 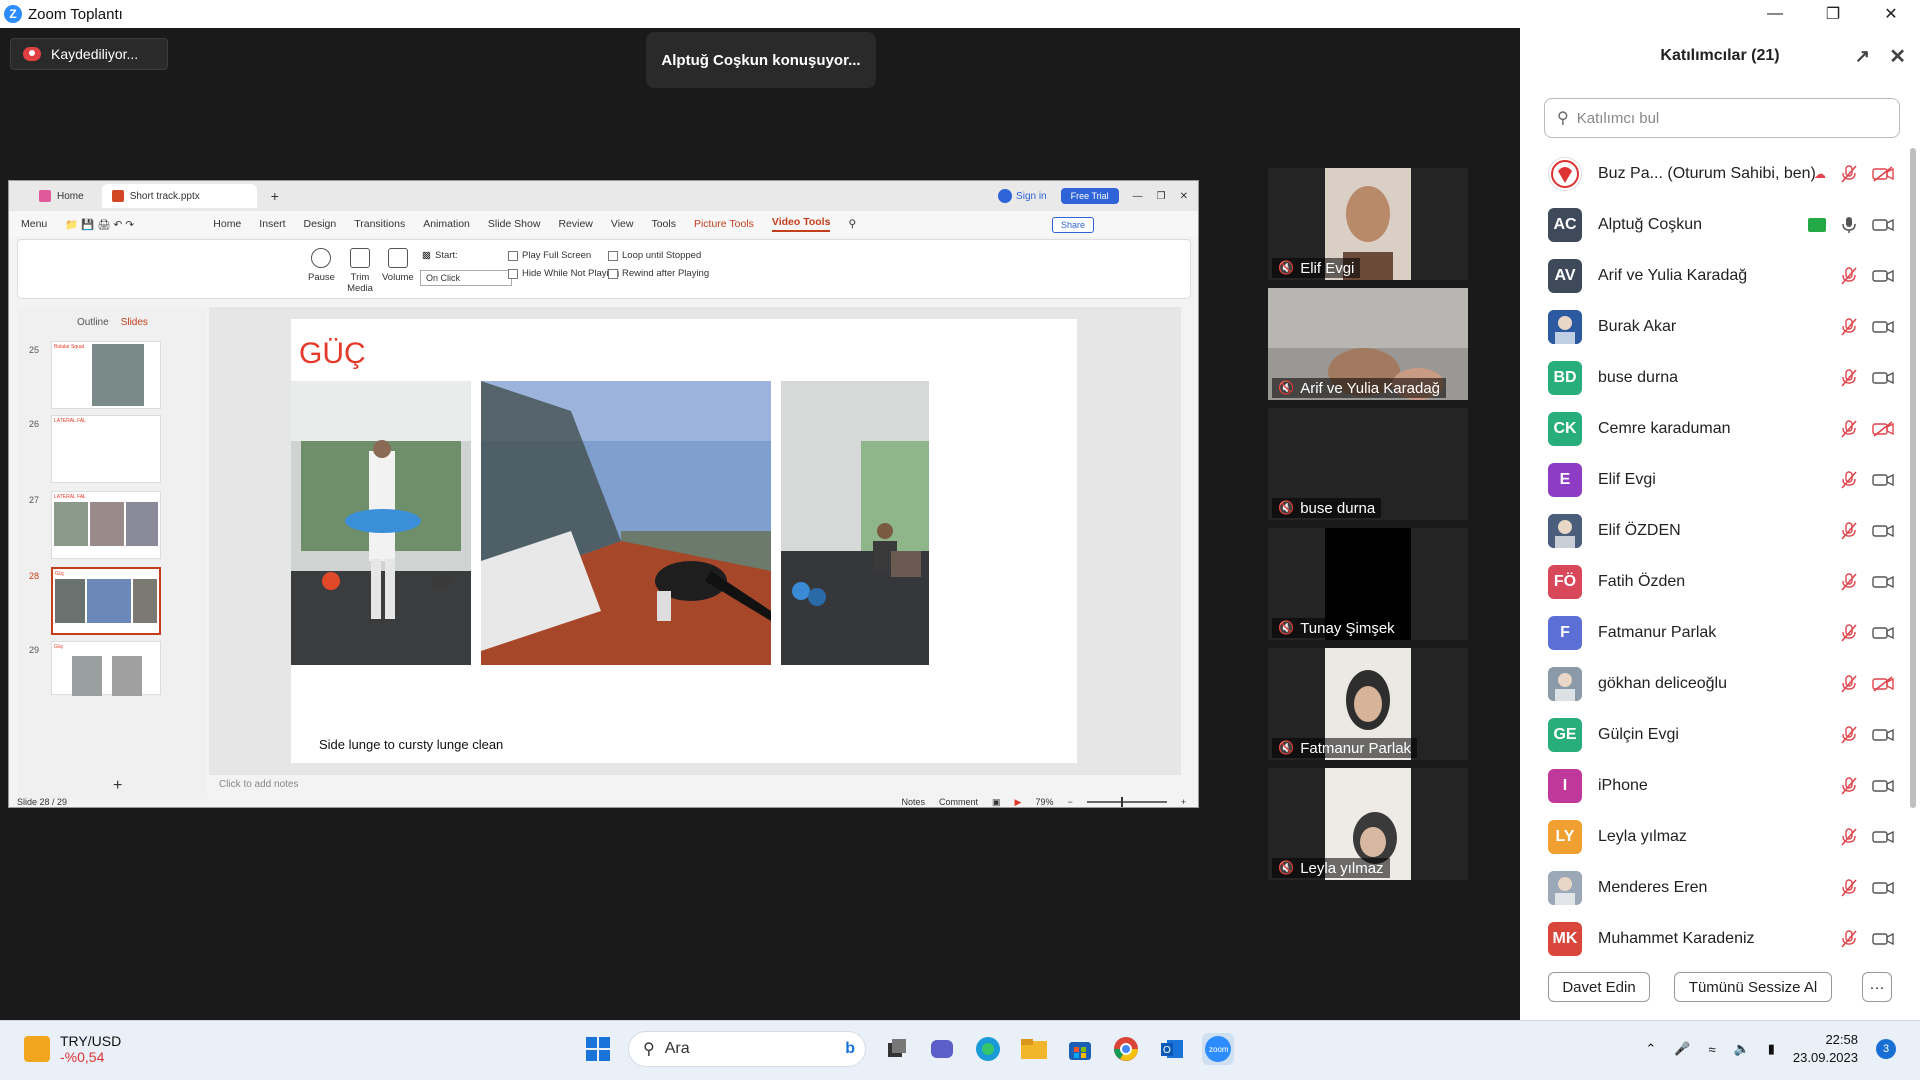 I want to click on outlook-icon: O, so click(x=1172, y=1049).